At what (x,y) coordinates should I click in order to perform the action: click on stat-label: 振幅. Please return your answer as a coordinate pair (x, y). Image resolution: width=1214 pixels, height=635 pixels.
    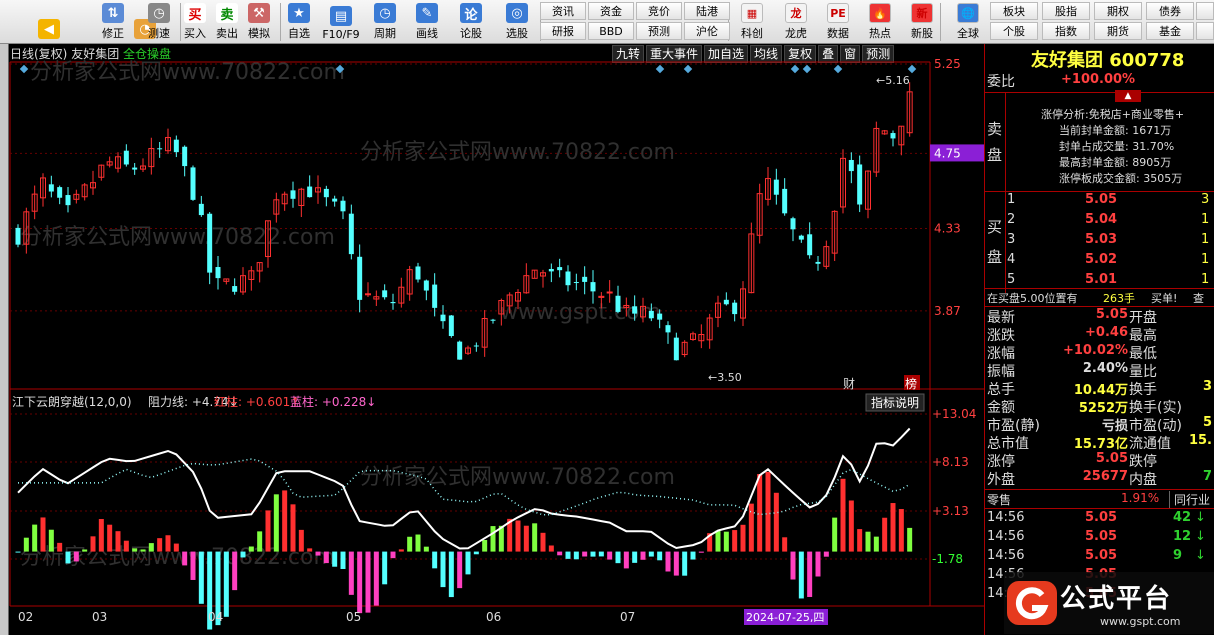
    Looking at the image, I should click on (1001, 372).